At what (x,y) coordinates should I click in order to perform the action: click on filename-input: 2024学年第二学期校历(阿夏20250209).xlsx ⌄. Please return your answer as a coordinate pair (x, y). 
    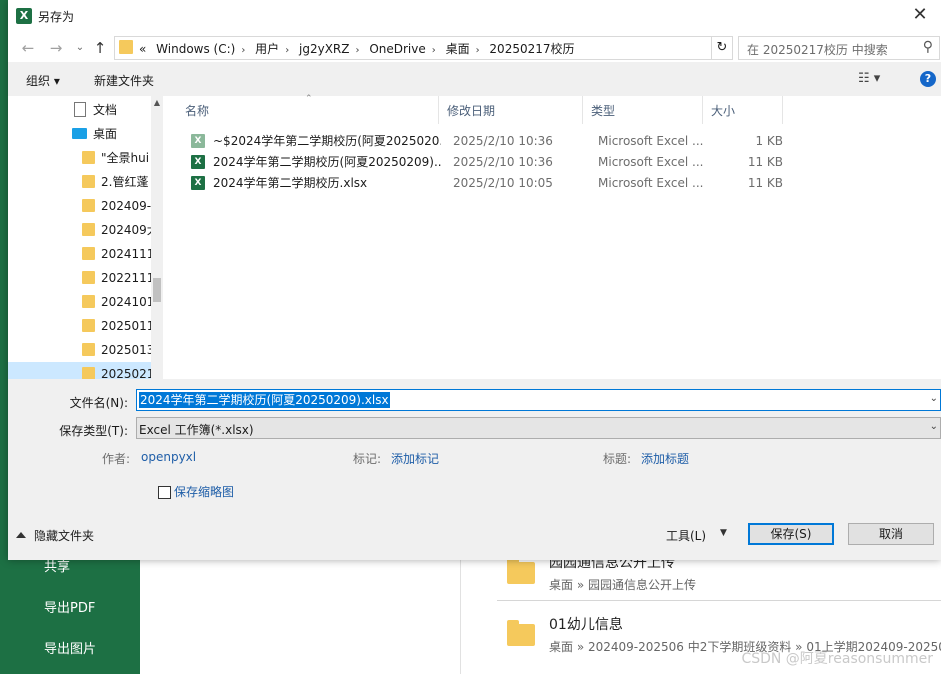
    Looking at the image, I should click on (538, 400).